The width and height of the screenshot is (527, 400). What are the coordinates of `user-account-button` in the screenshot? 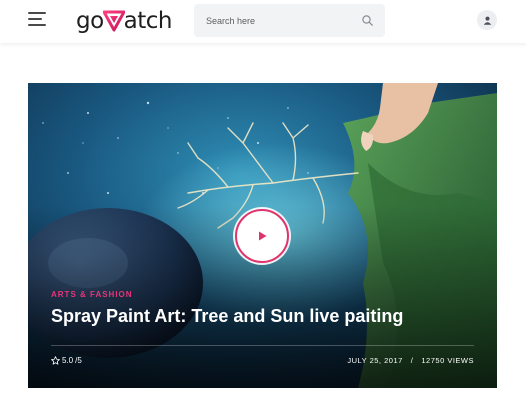 It's located at (487, 20).